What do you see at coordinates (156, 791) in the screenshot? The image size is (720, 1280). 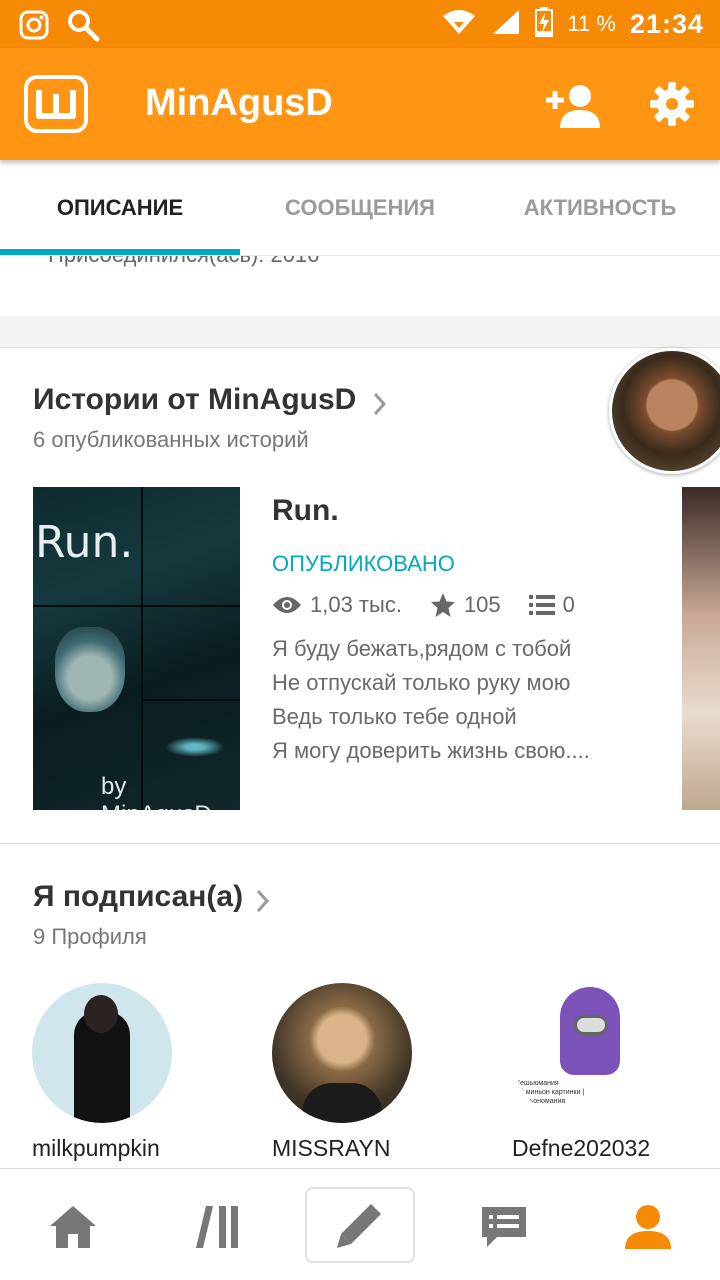 I see `cover-author: by MinAgusD` at bounding box center [156, 791].